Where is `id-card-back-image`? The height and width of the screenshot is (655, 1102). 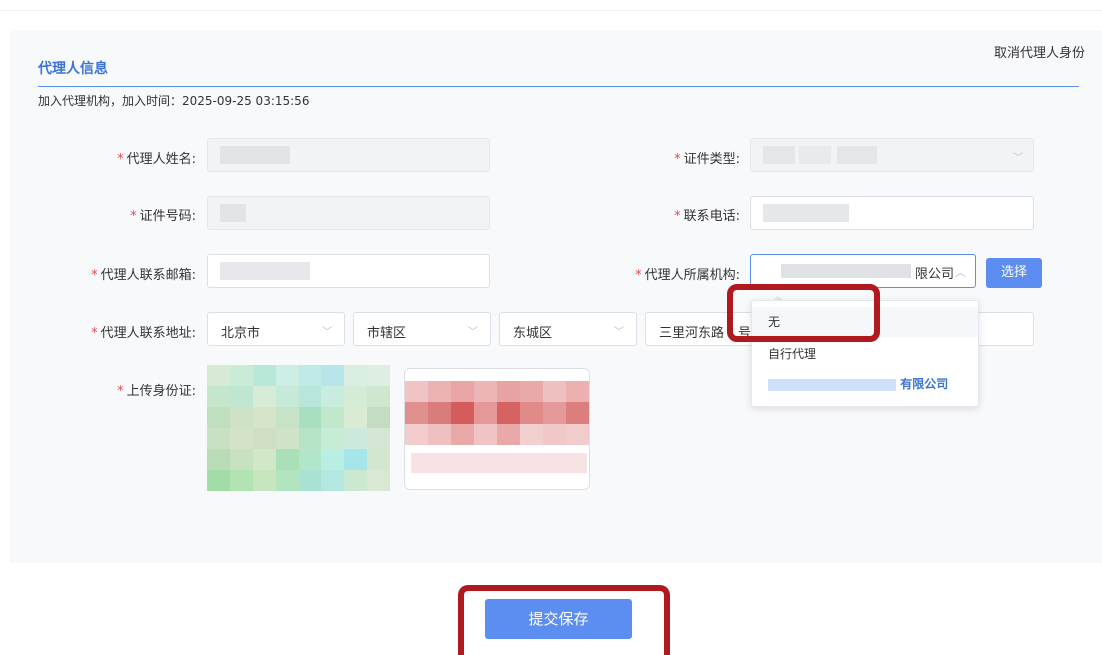
id-card-back-image is located at coordinates (497, 429).